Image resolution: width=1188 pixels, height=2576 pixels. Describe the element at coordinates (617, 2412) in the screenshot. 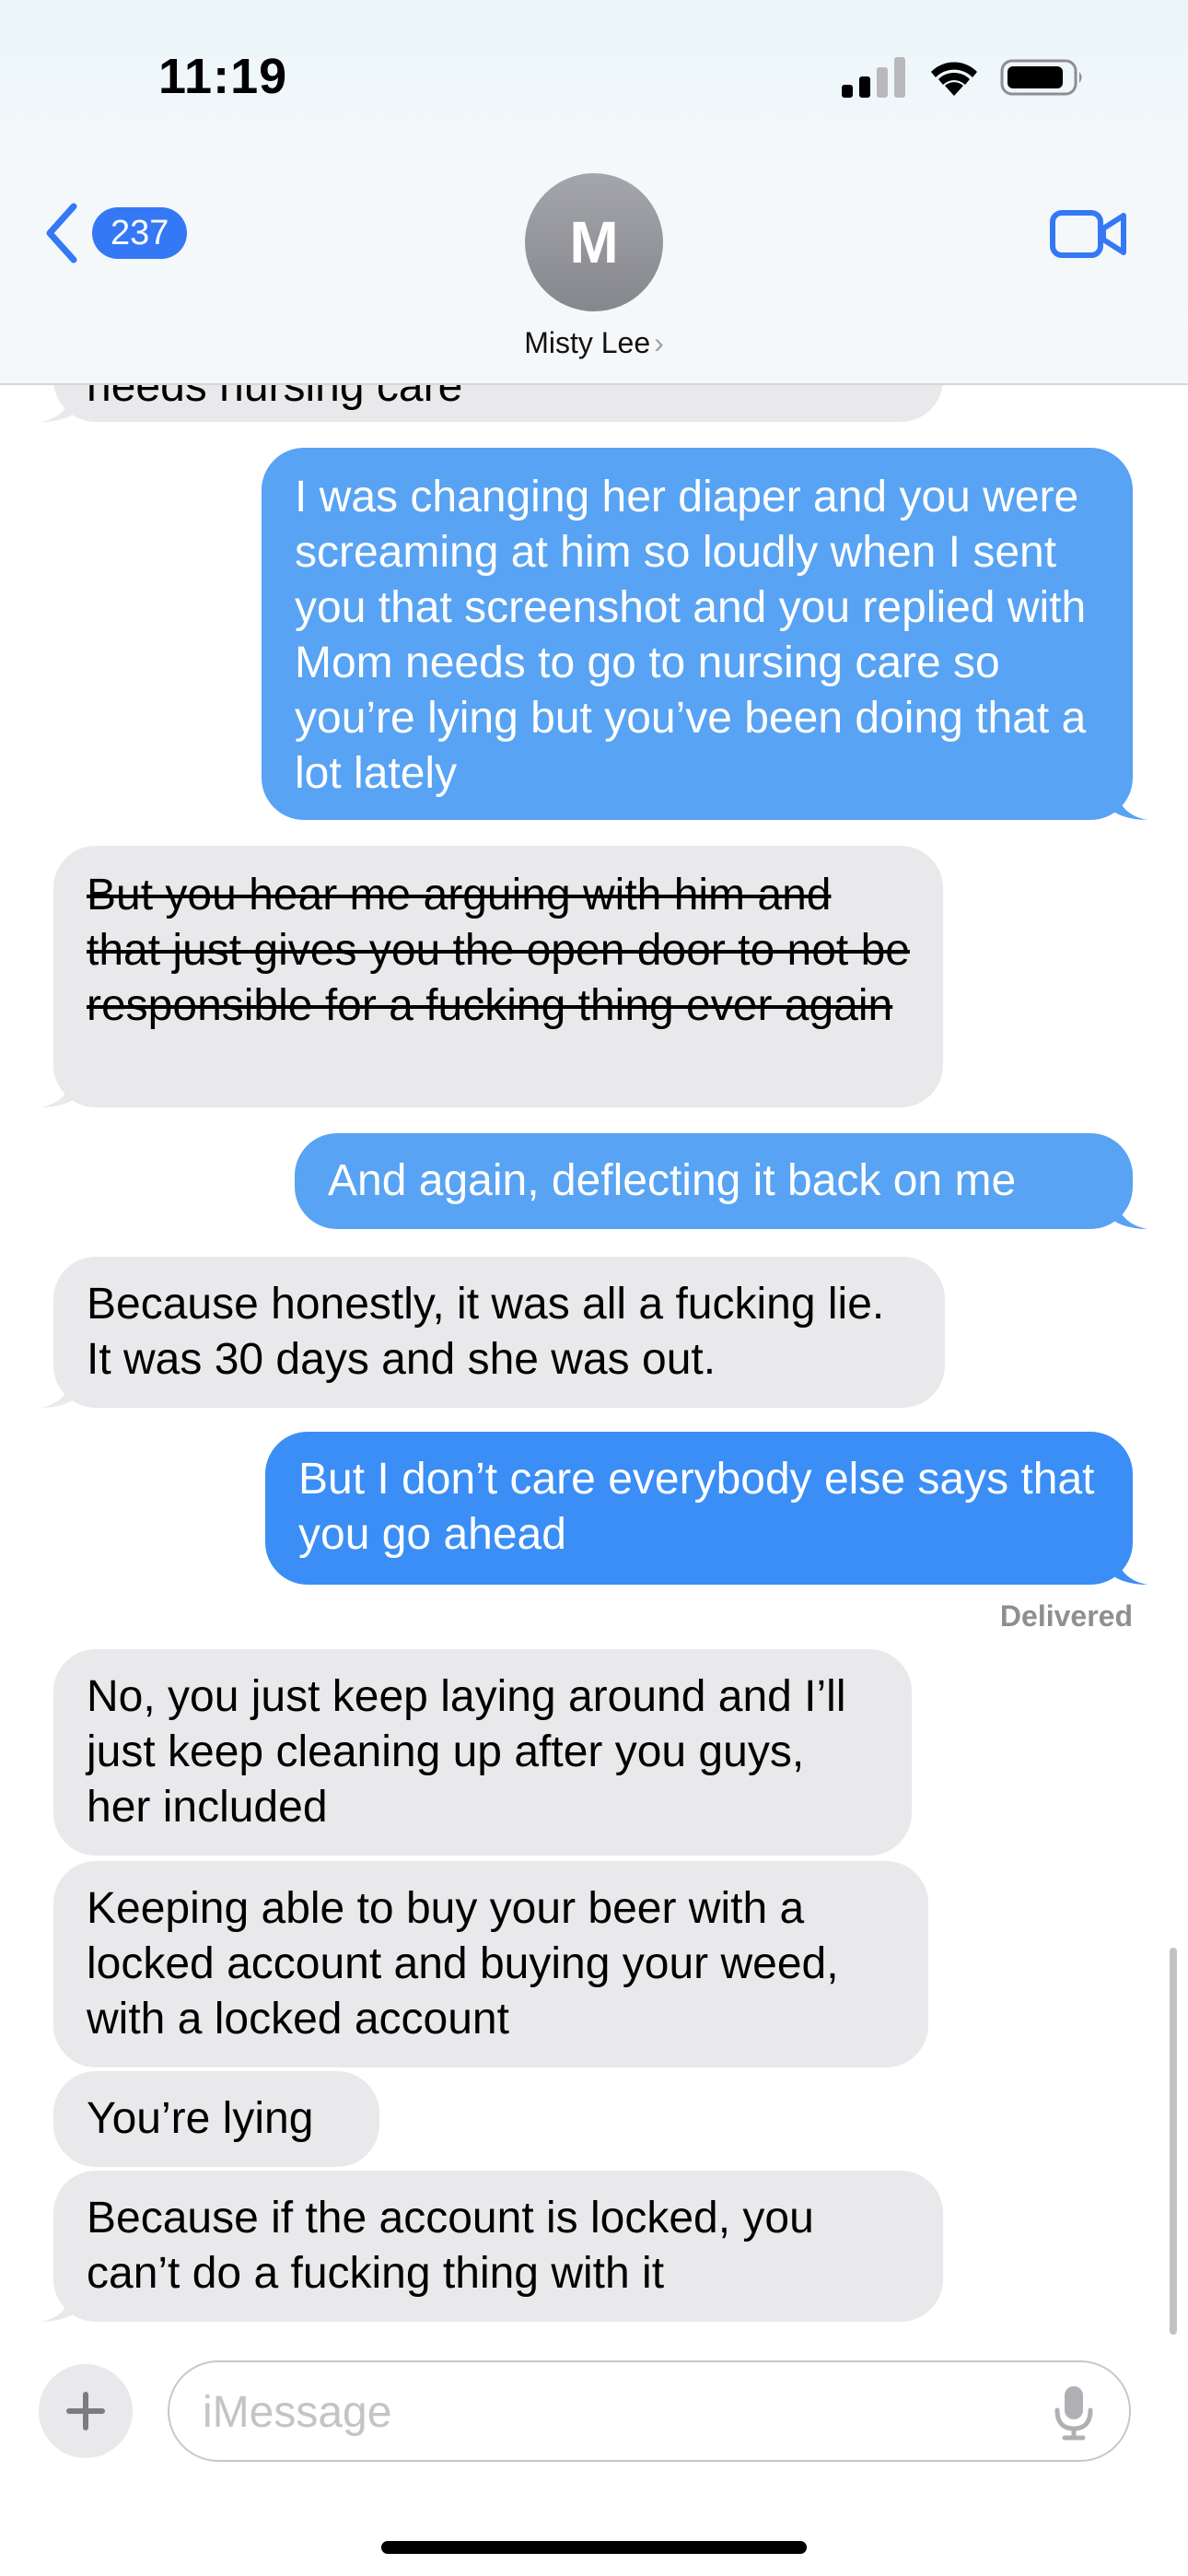

I see `message-input` at that location.